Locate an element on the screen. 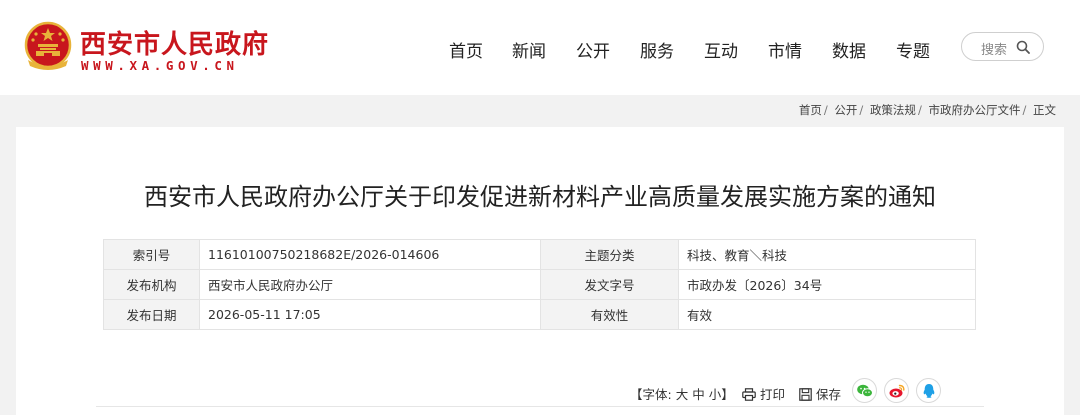 This screenshot has width=1080, height=415. nav-item-service: 服务 is located at coordinates (657, 49).